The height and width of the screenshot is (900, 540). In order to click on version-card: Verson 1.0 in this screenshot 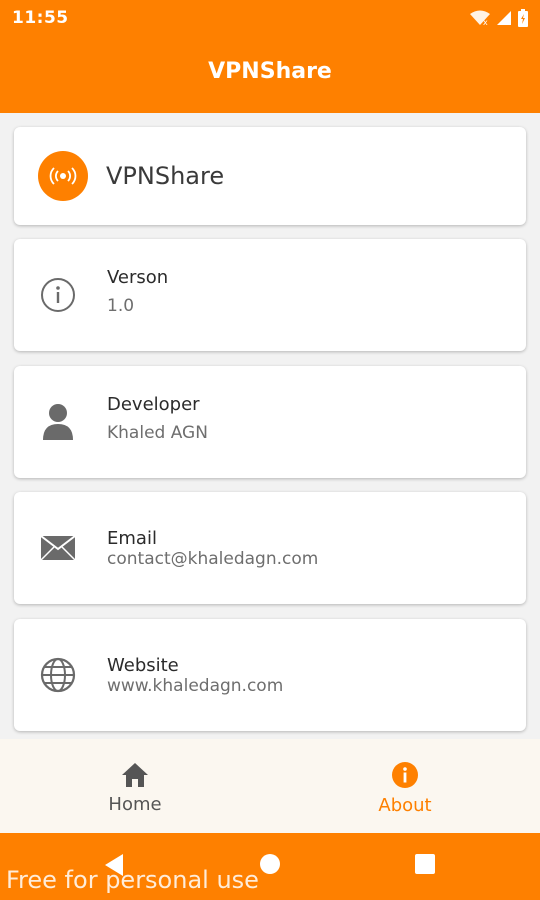, I will do `click(270, 295)`.